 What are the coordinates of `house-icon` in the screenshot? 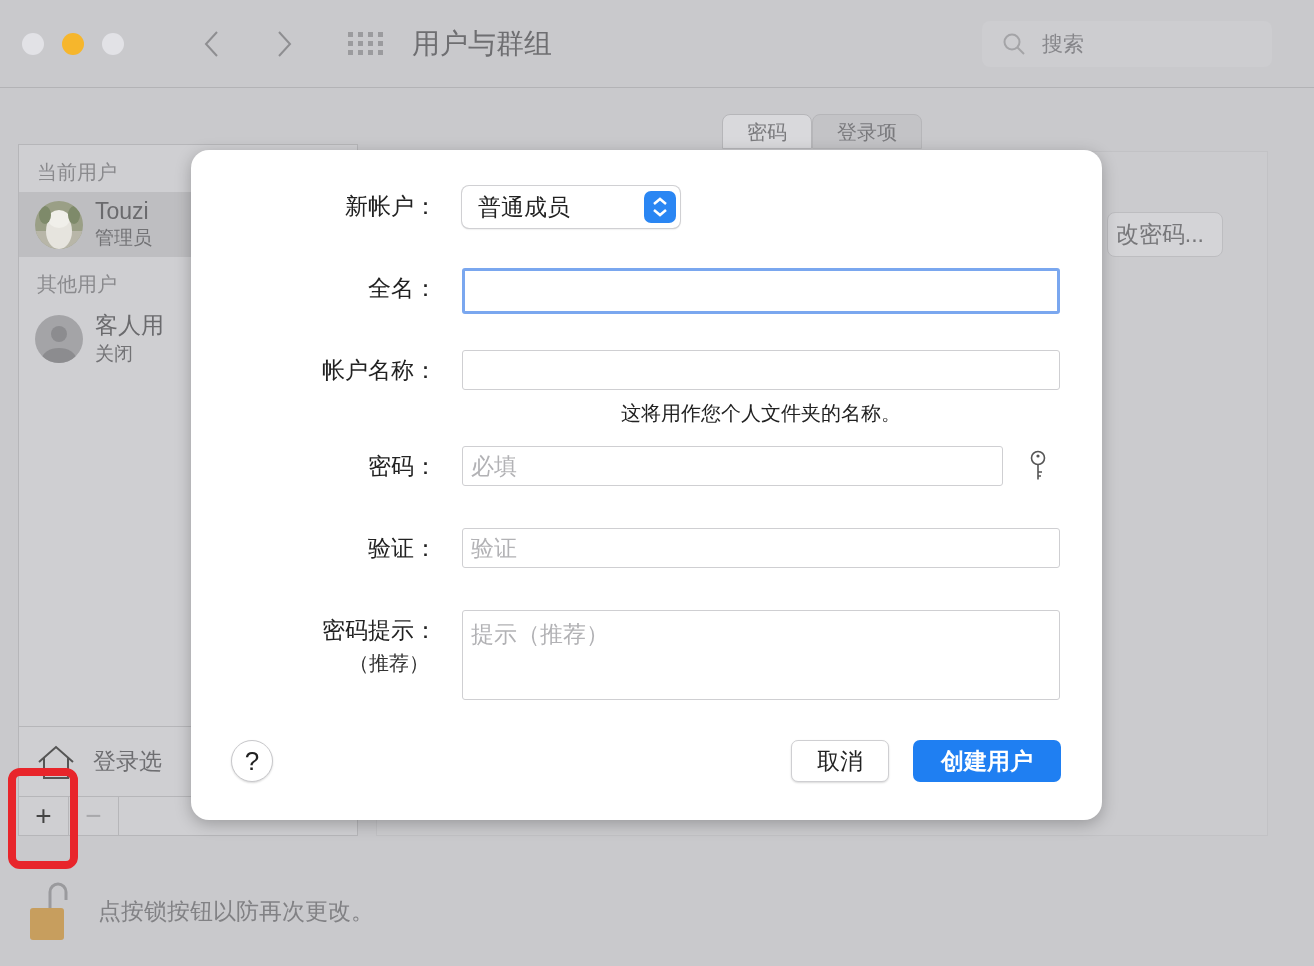 It's located at (56, 761).